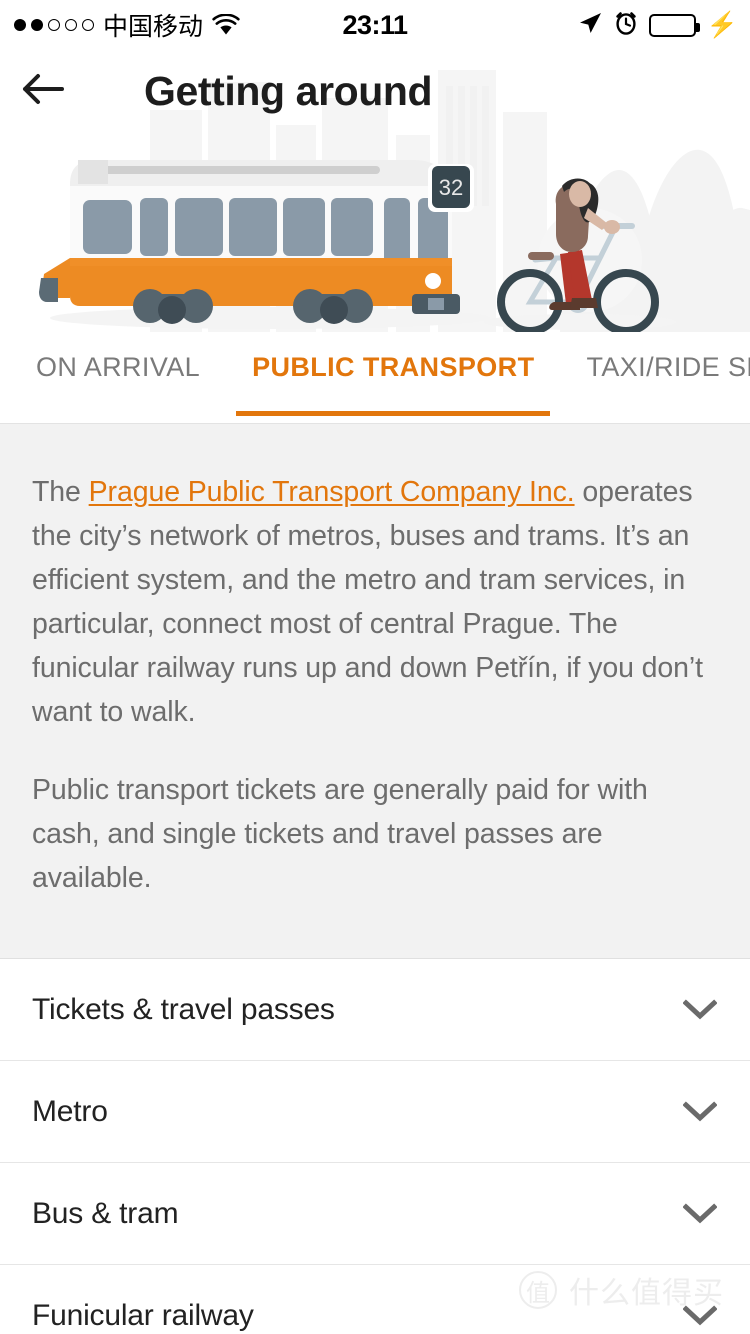  What do you see at coordinates (143, 1315) in the screenshot?
I see `accordion-label: Funicular railway` at bounding box center [143, 1315].